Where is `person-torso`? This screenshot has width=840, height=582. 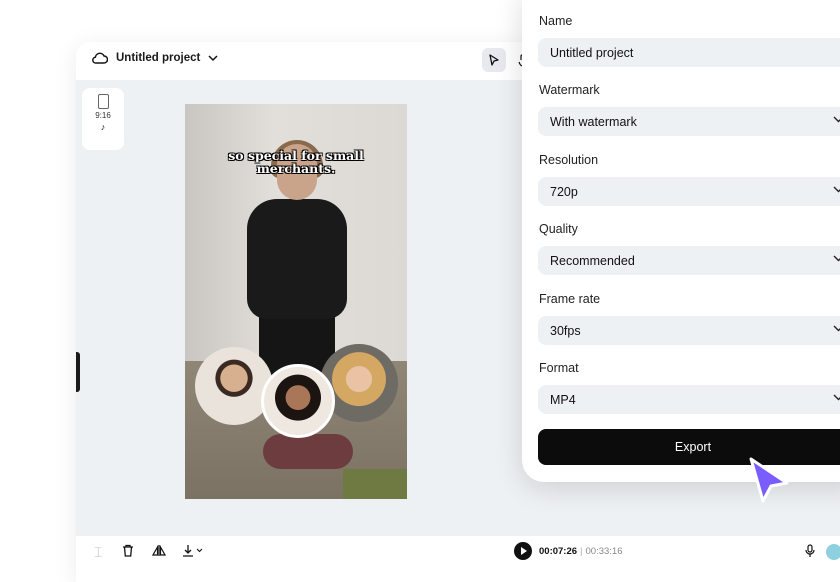 person-torso is located at coordinates (297, 259).